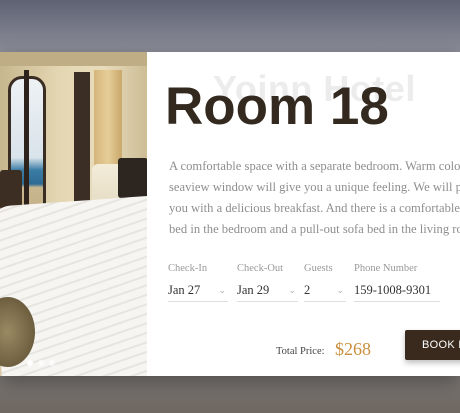 Image resolution: width=460 pixels, height=413 pixels. I want to click on checkin-value: Jan 27, so click(184, 289).